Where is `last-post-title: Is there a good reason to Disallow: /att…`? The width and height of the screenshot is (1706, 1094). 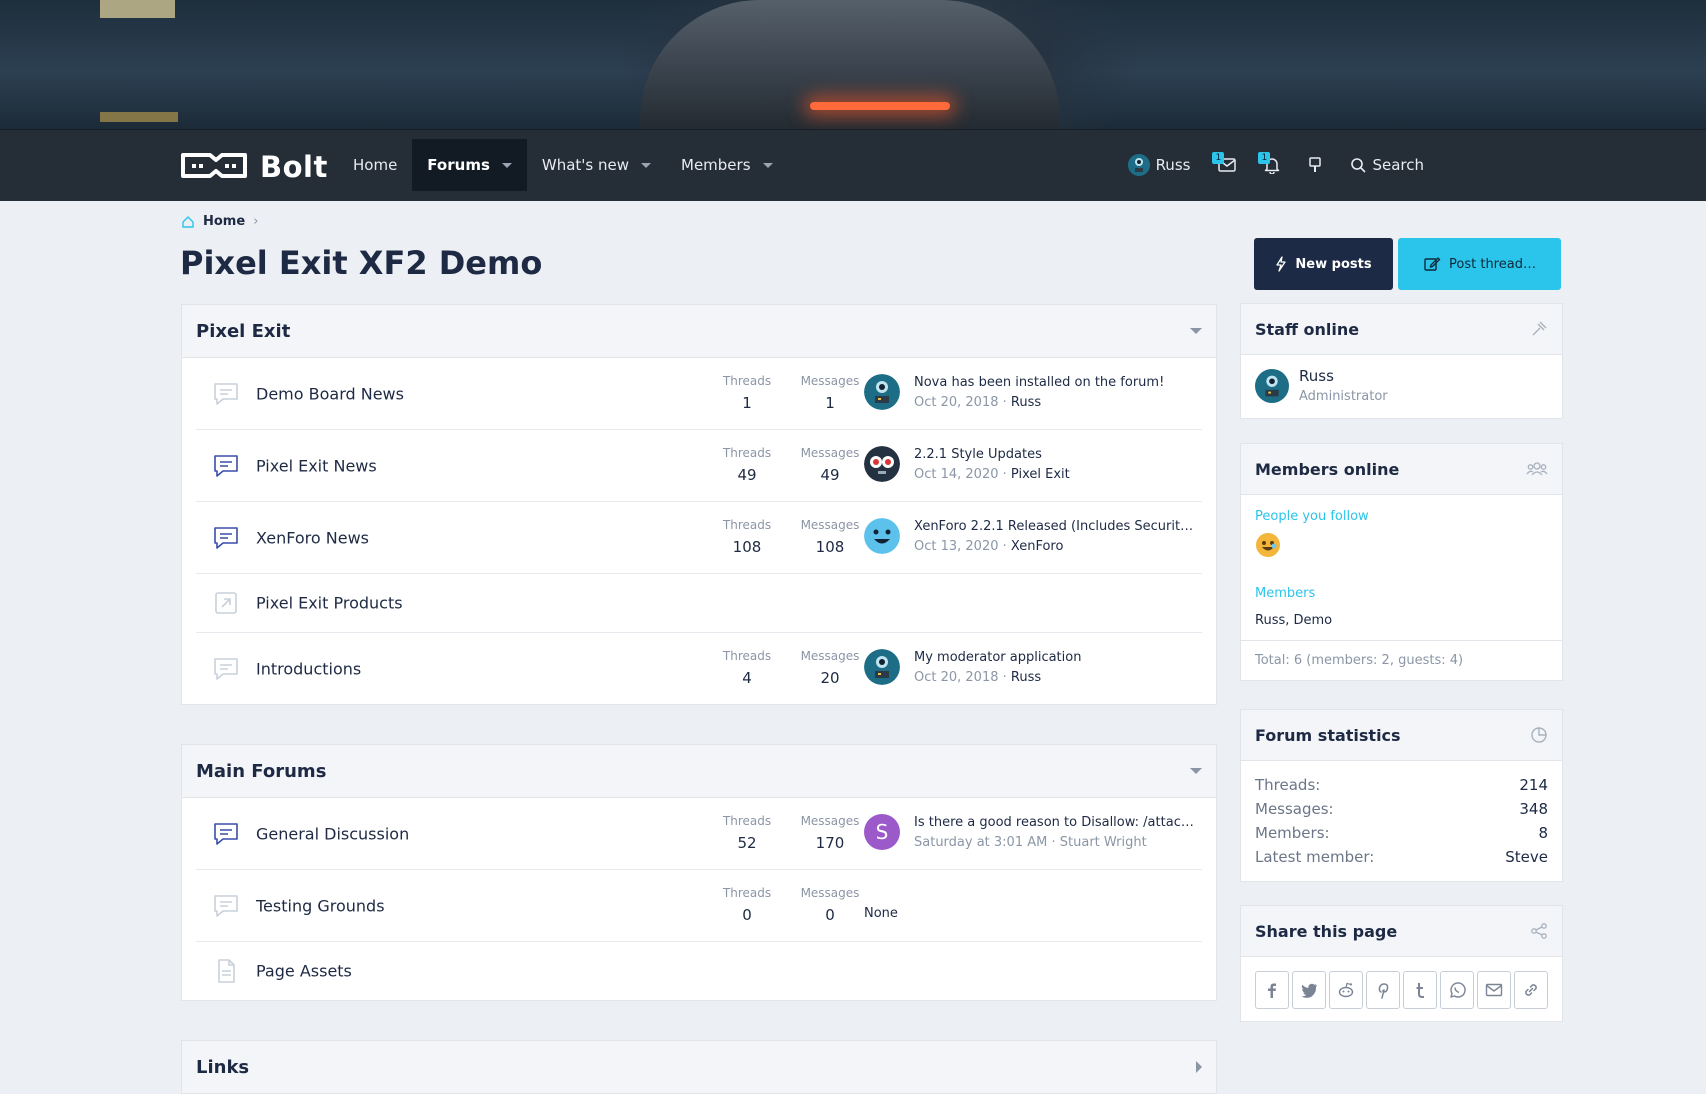 last-post-title: Is there a good reason to Disallow: /att… is located at coordinates (1054, 822).